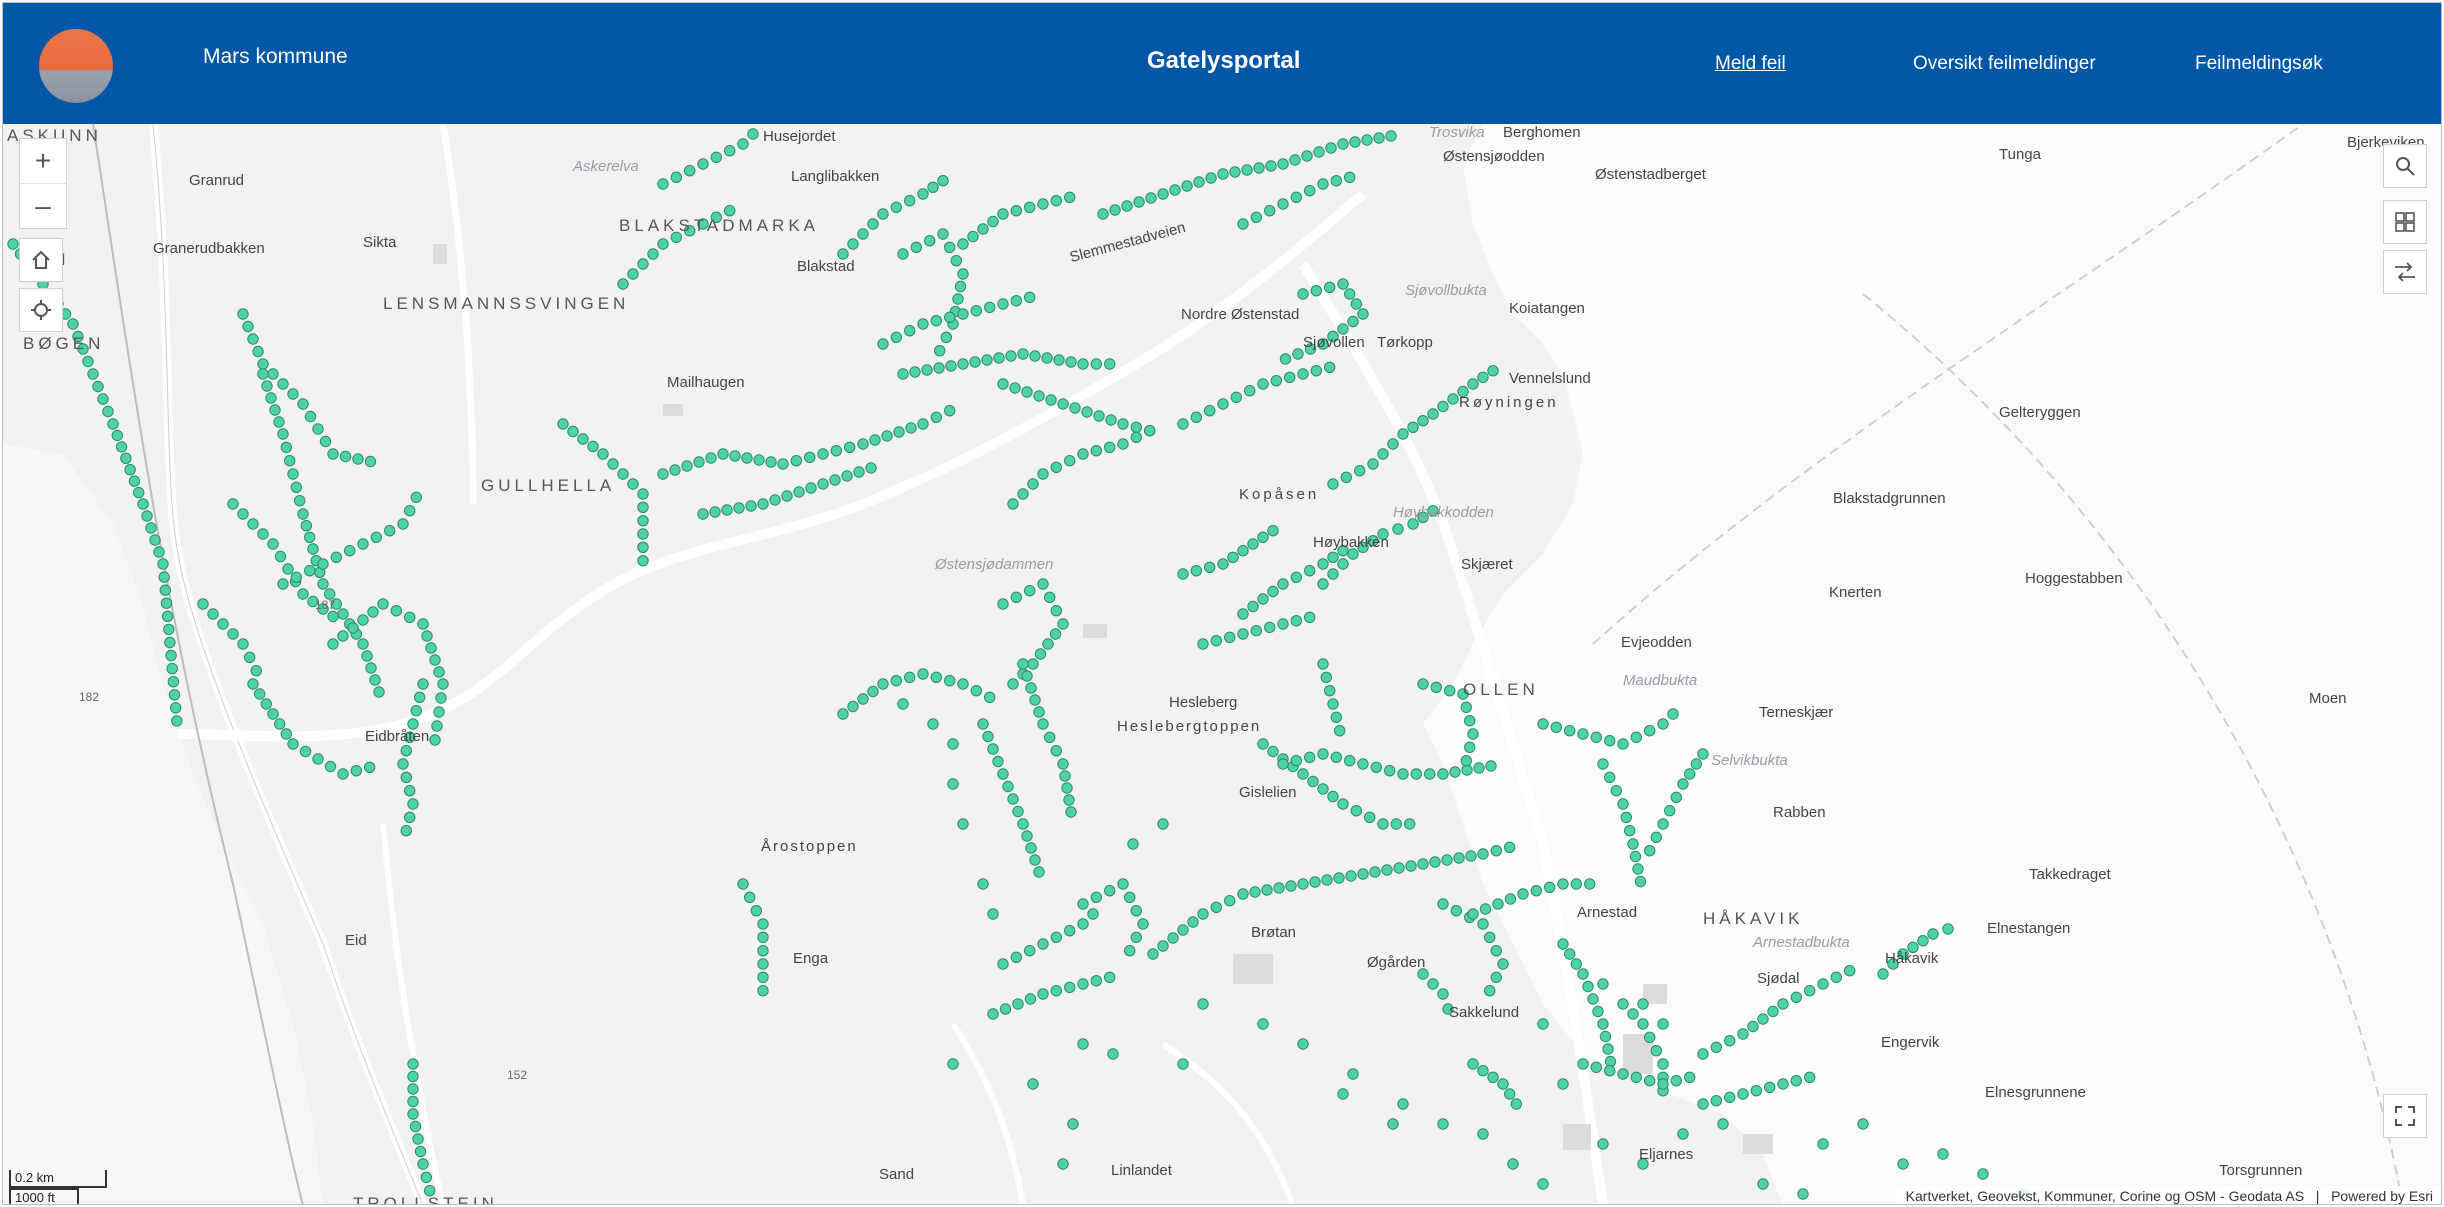  Describe the element at coordinates (41, 260) in the screenshot. I see `home-button` at that location.